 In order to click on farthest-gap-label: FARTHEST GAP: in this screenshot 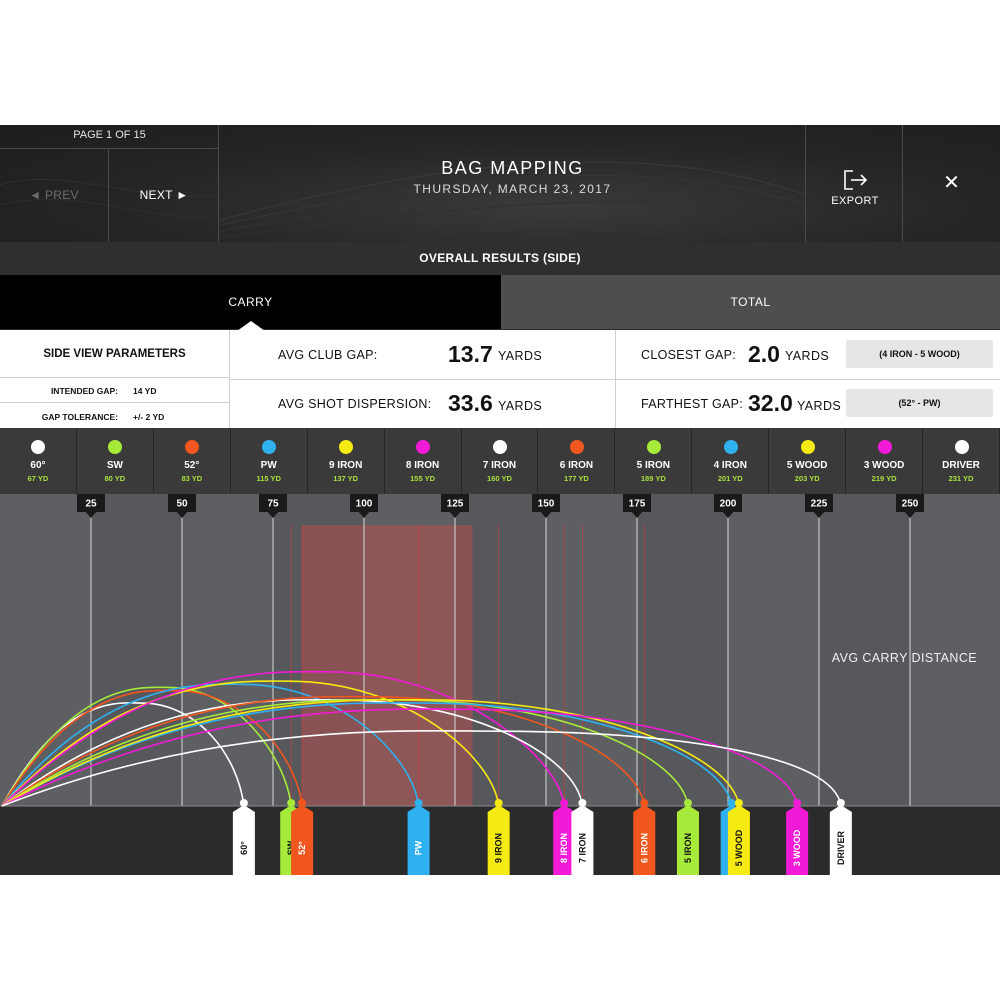, I will do `click(692, 404)`.